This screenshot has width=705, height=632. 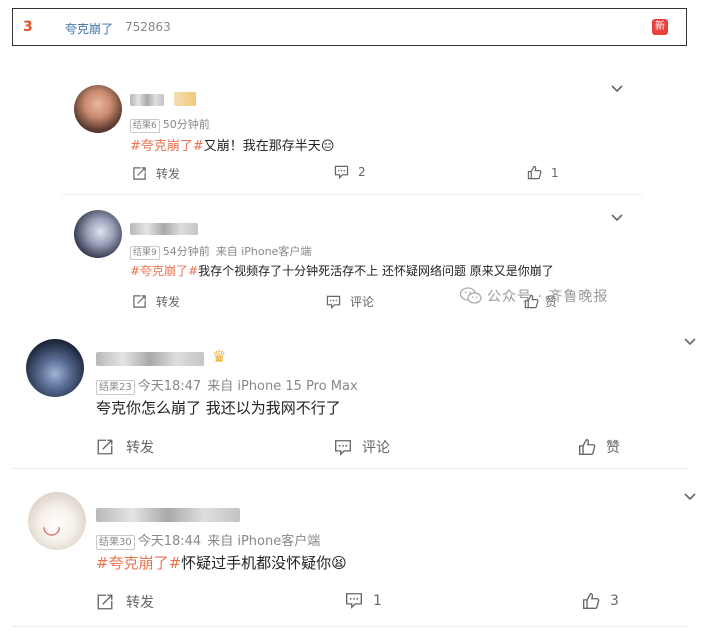 I want to click on emoji-icon: 😑, so click(x=327, y=146).